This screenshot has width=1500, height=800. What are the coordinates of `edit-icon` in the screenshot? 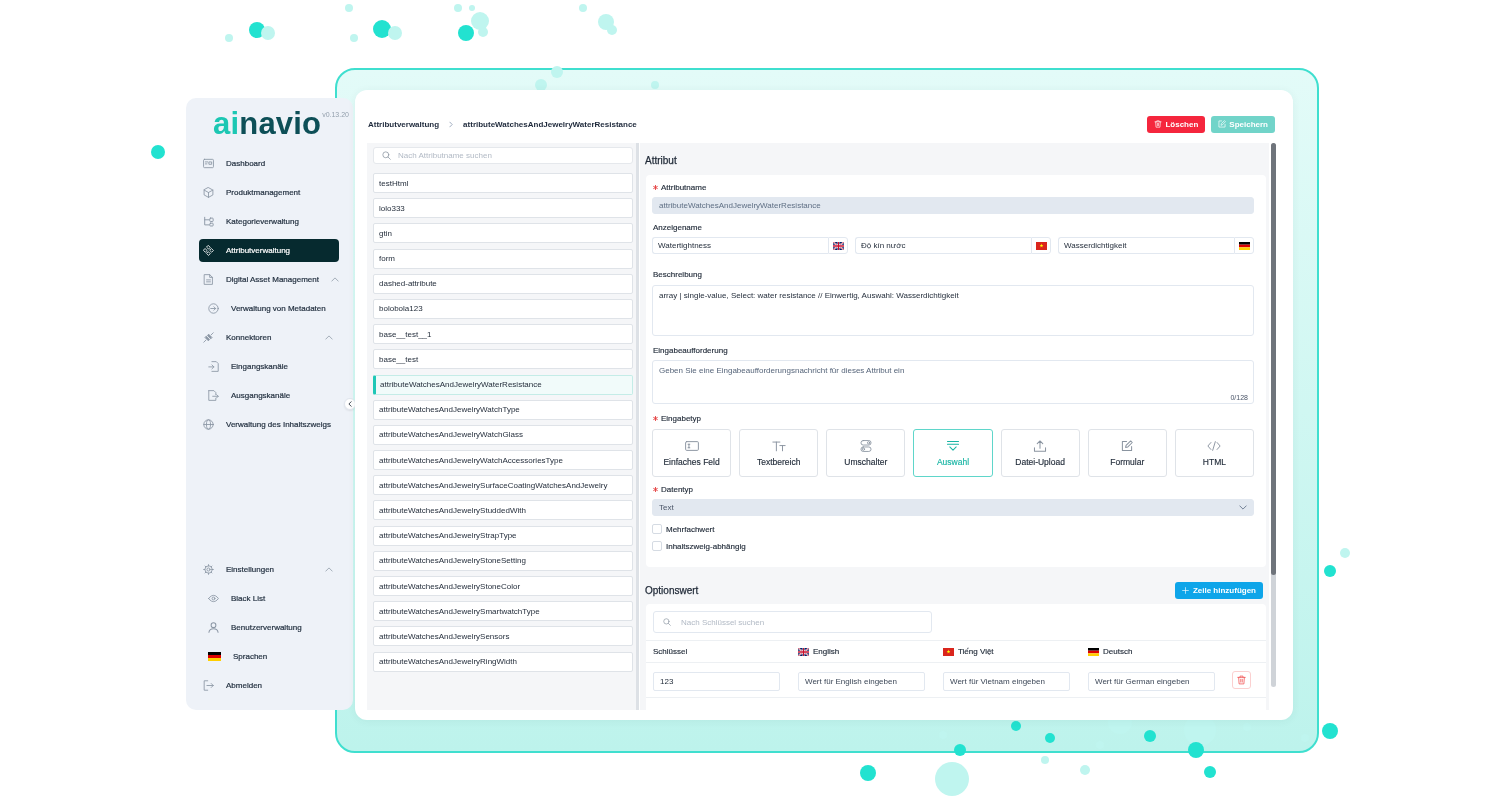 It's located at (1222, 124).